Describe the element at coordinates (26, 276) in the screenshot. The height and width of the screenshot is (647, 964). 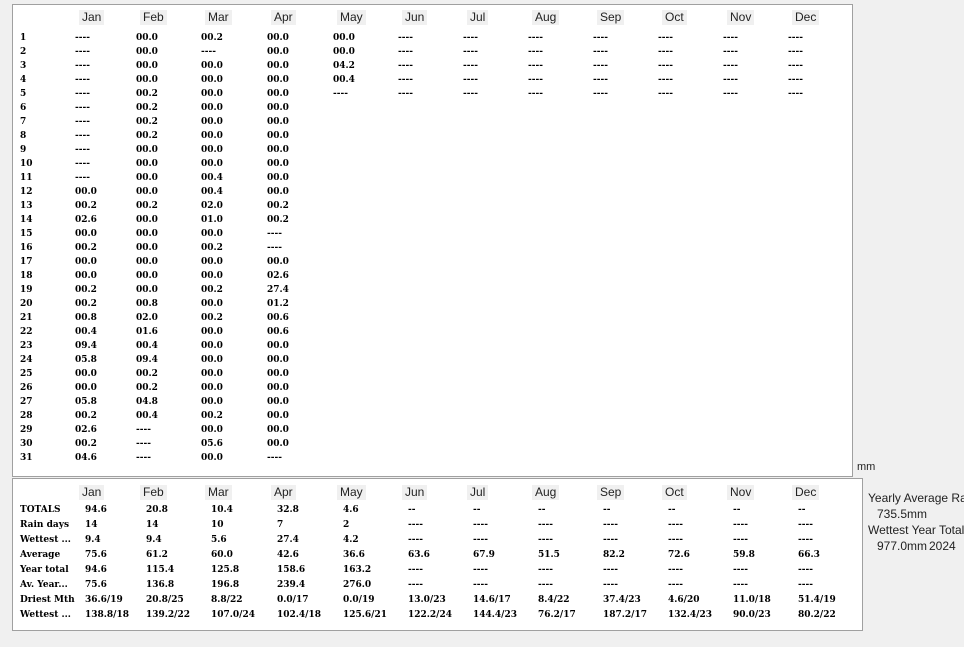
I see `day-number: 18` at that location.